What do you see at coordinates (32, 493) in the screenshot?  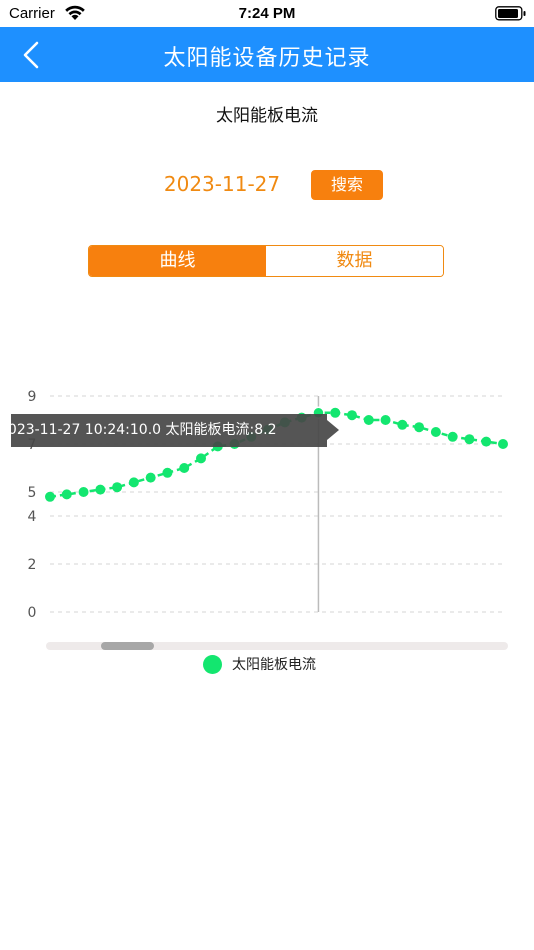 I see `y-tick-label: 5` at bounding box center [32, 493].